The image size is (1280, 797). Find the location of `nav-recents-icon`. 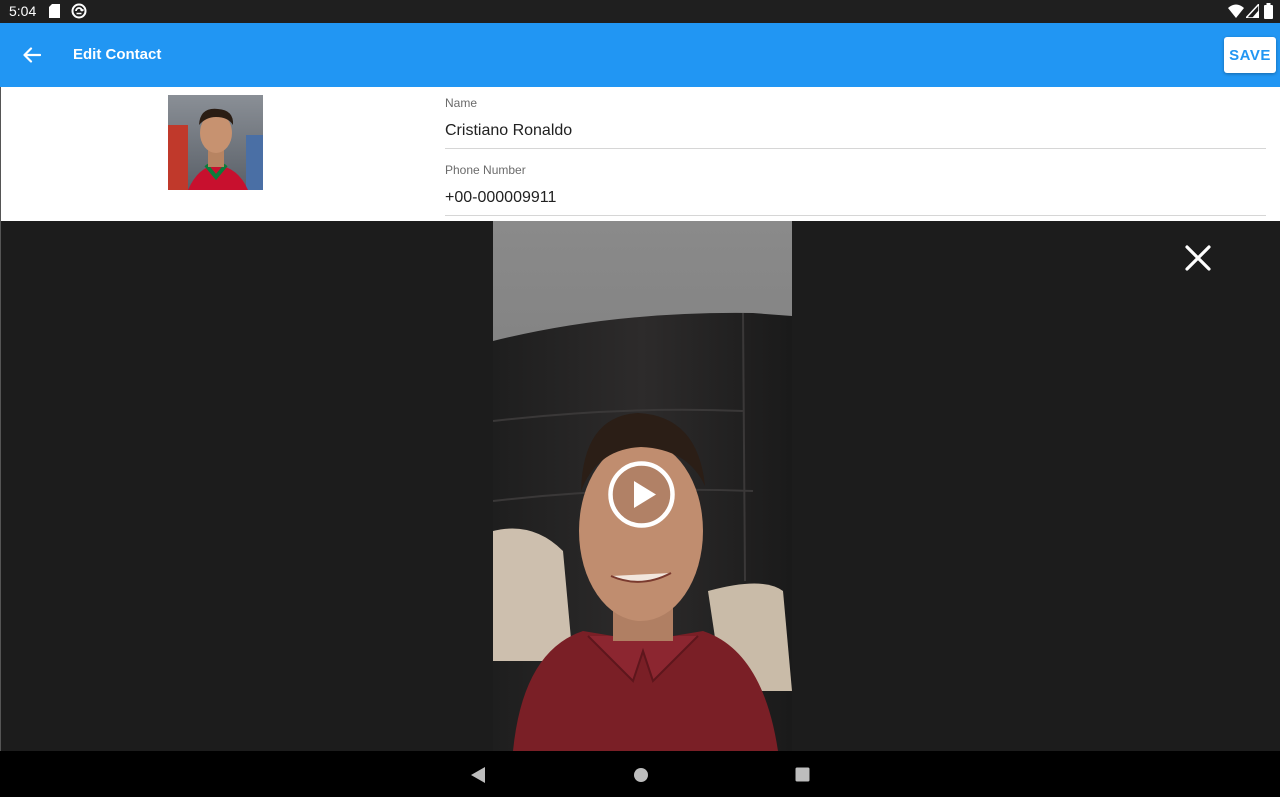

nav-recents-icon is located at coordinates (802, 774).